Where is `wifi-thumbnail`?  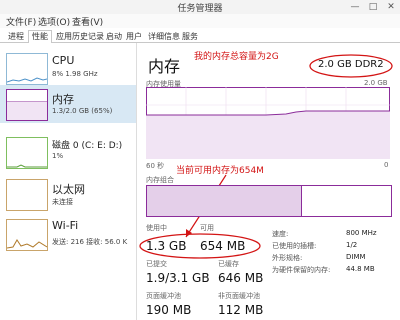 wifi-thumbnail is located at coordinates (27, 235).